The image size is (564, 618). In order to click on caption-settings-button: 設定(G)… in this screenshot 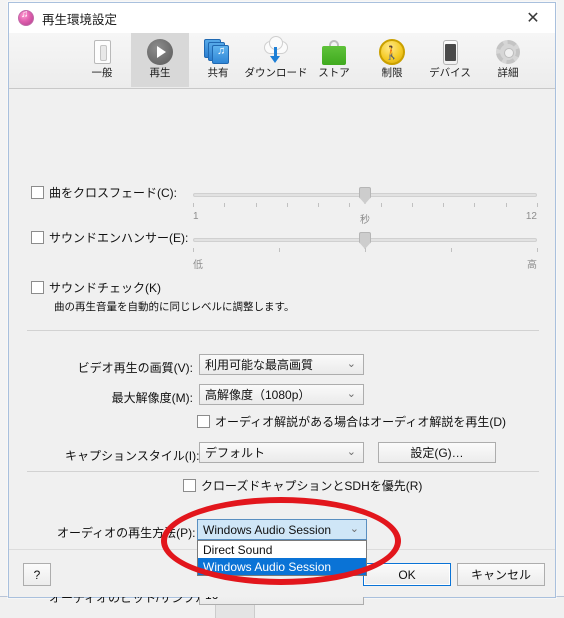, I will do `click(437, 452)`.